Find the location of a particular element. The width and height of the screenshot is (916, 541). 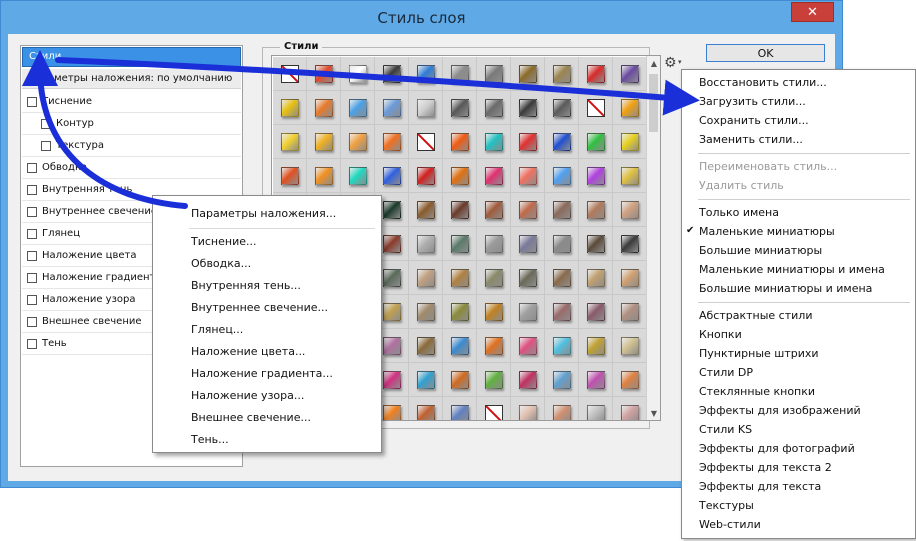

close-button: ✕ is located at coordinates (812, 12).